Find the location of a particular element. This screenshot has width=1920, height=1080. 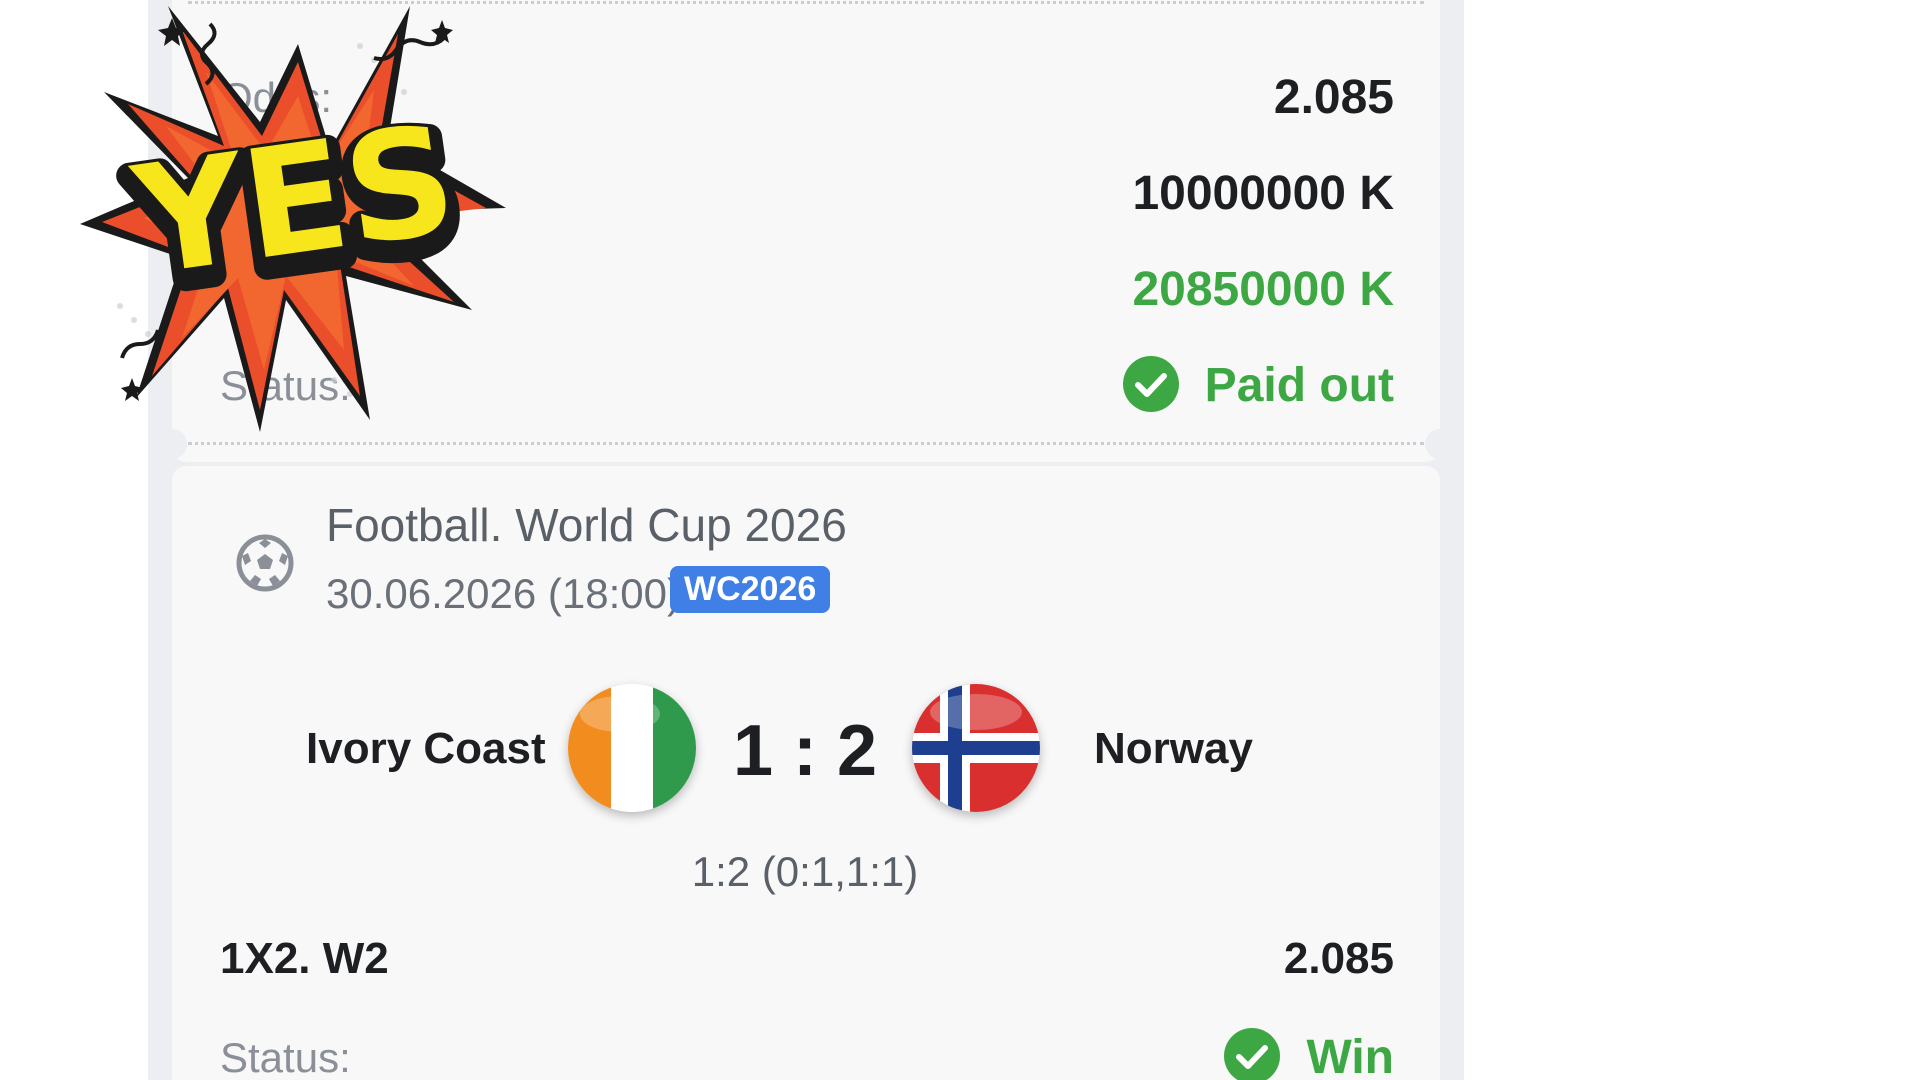

norway-flag-icon is located at coordinates (976, 748).